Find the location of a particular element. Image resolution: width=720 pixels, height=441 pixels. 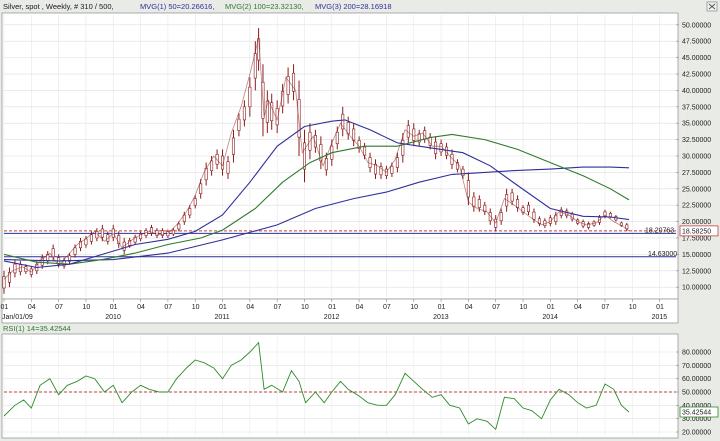

time-axis is located at coordinates (340, 311).